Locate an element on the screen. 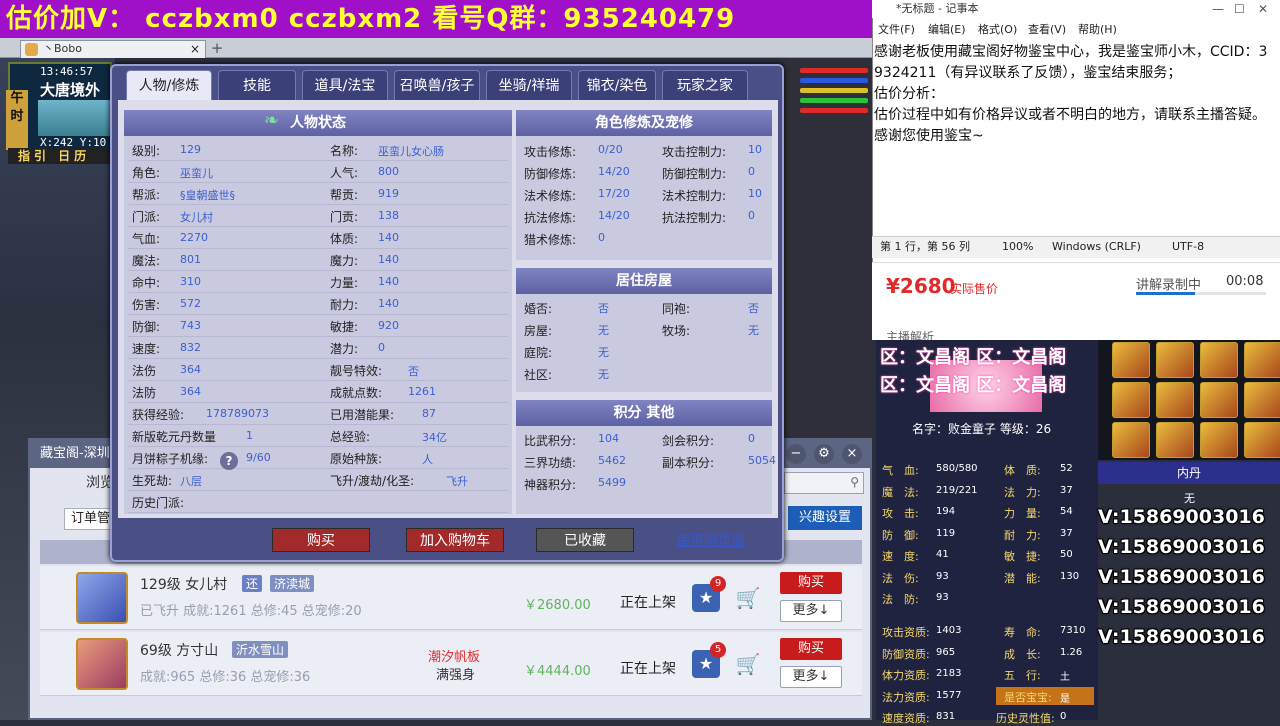 This screenshot has width=1280, height=726. status-value: 1 is located at coordinates (249, 435).